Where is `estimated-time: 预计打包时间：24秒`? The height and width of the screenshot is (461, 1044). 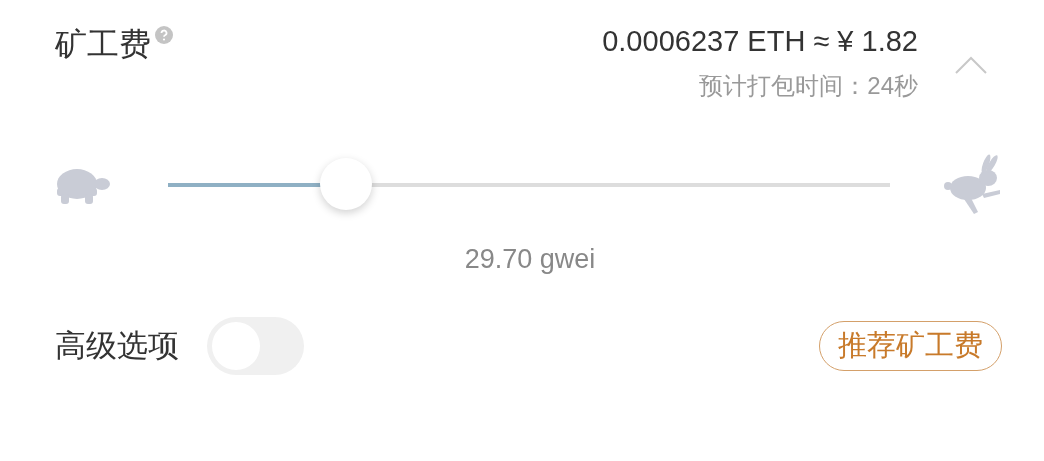
estimated-time: 预计打包时间：24秒 is located at coordinates (808, 86).